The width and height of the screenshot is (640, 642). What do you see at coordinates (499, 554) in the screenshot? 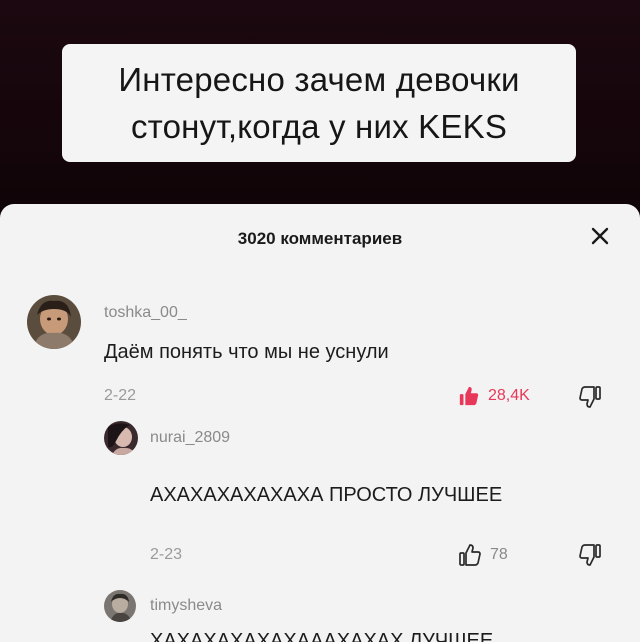
I see `like-count: 78` at bounding box center [499, 554].